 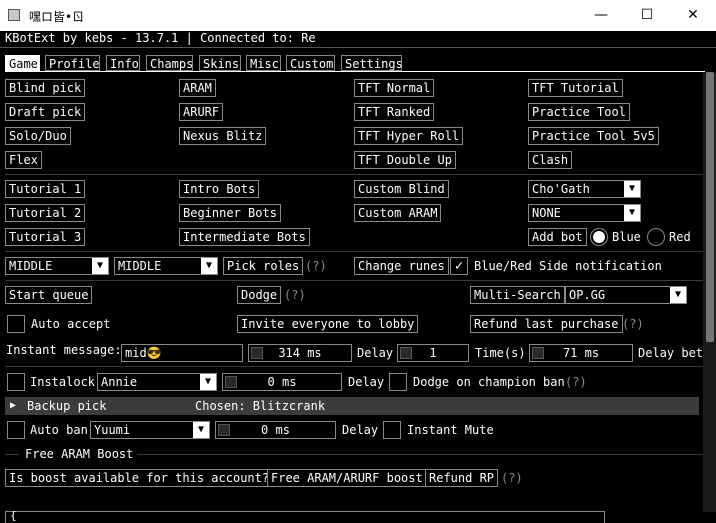 I want to click on bot-difficulty-select: NONE ▼, so click(x=584, y=213).